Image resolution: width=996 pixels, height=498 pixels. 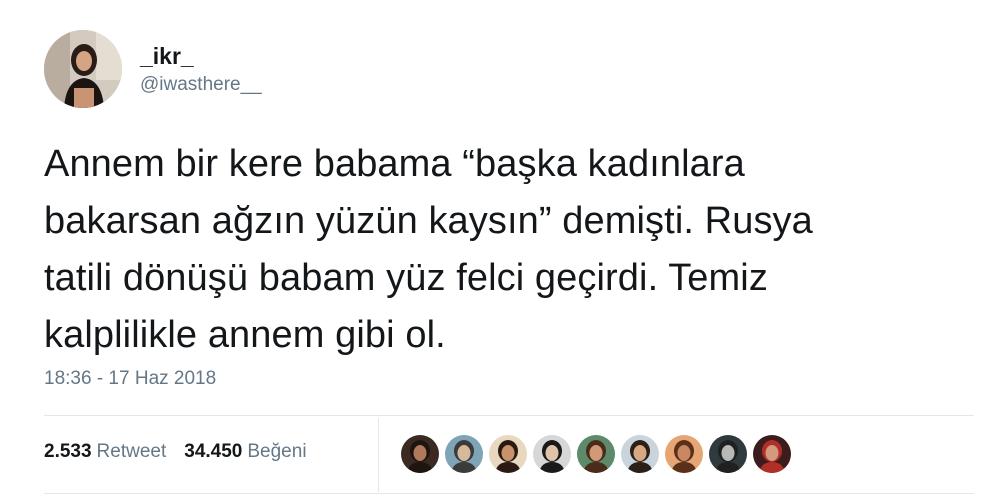 What do you see at coordinates (131, 451) in the screenshot?
I see `retweet-label: Retweet` at bounding box center [131, 451].